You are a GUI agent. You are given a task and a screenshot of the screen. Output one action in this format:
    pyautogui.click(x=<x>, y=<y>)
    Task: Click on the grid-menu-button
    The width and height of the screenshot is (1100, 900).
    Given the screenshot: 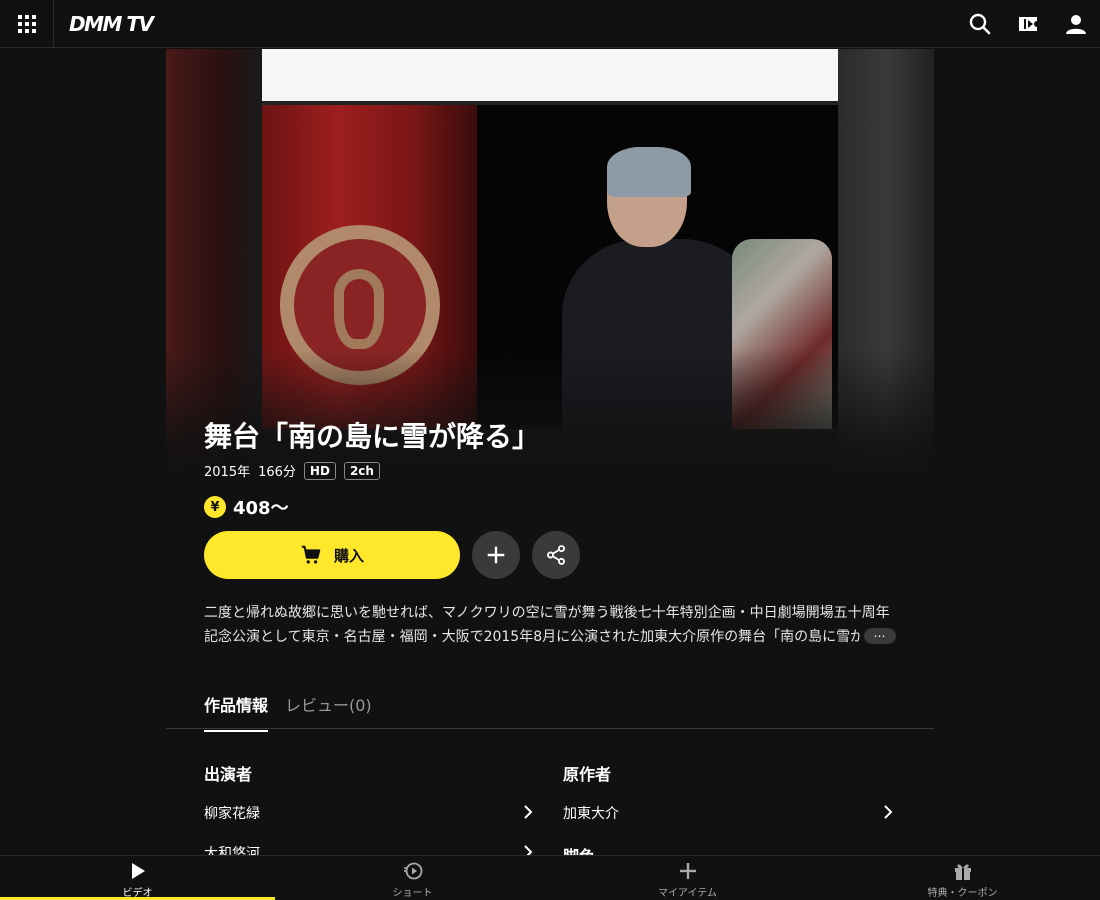 What is the action you would take?
    pyautogui.click(x=27, y=24)
    